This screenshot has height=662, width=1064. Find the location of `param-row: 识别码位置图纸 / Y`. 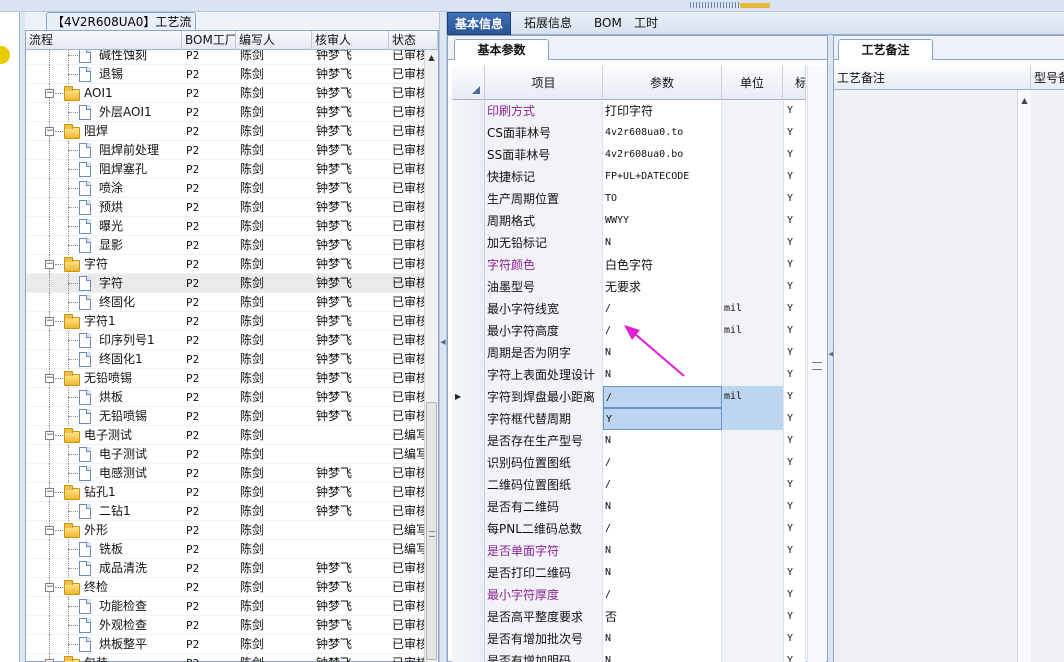

param-row: 识别码位置图纸 / Y is located at coordinates (629, 463).